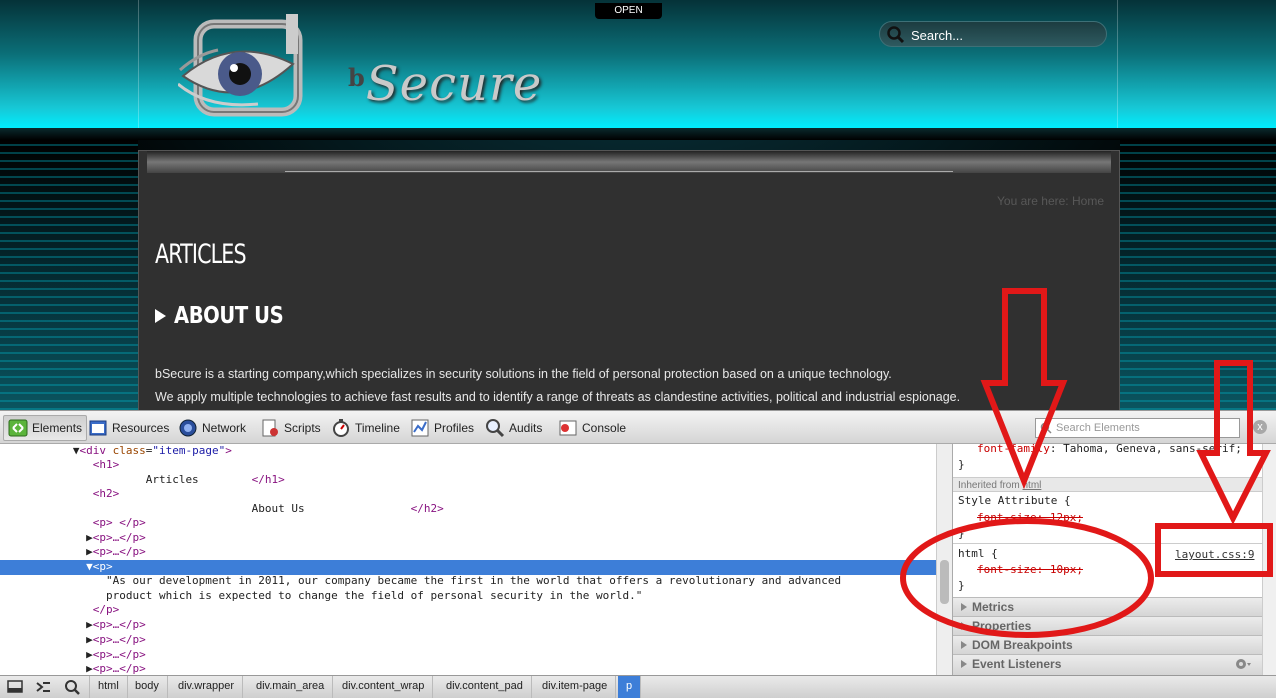  What do you see at coordinates (468, 509) in the screenshot?
I see `dom-text-node: About Us </h2>` at bounding box center [468, 509].